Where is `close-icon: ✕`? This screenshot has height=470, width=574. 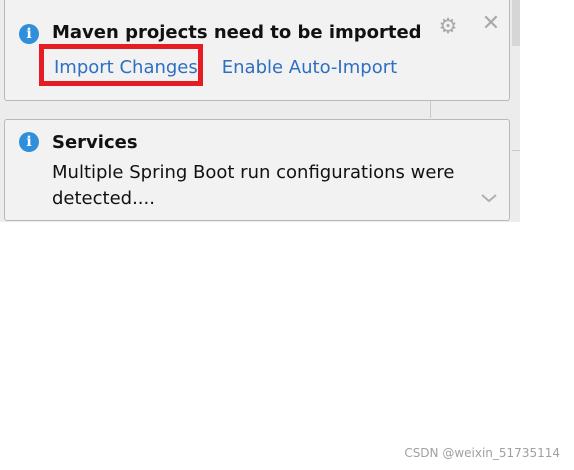
close-icon: ✕ is located at coordinates (491, 24).